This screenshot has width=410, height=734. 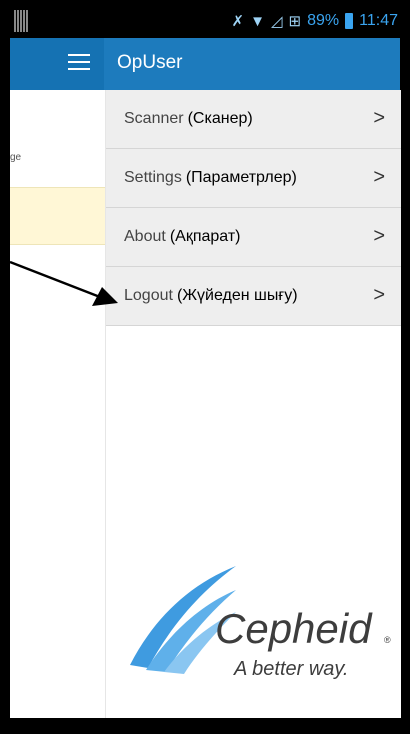 What do you see at coordinates (205, 236) in the screenshot?
I see `drawer-item-translation: (Ақпарат)` at bounding box center [205, 236].